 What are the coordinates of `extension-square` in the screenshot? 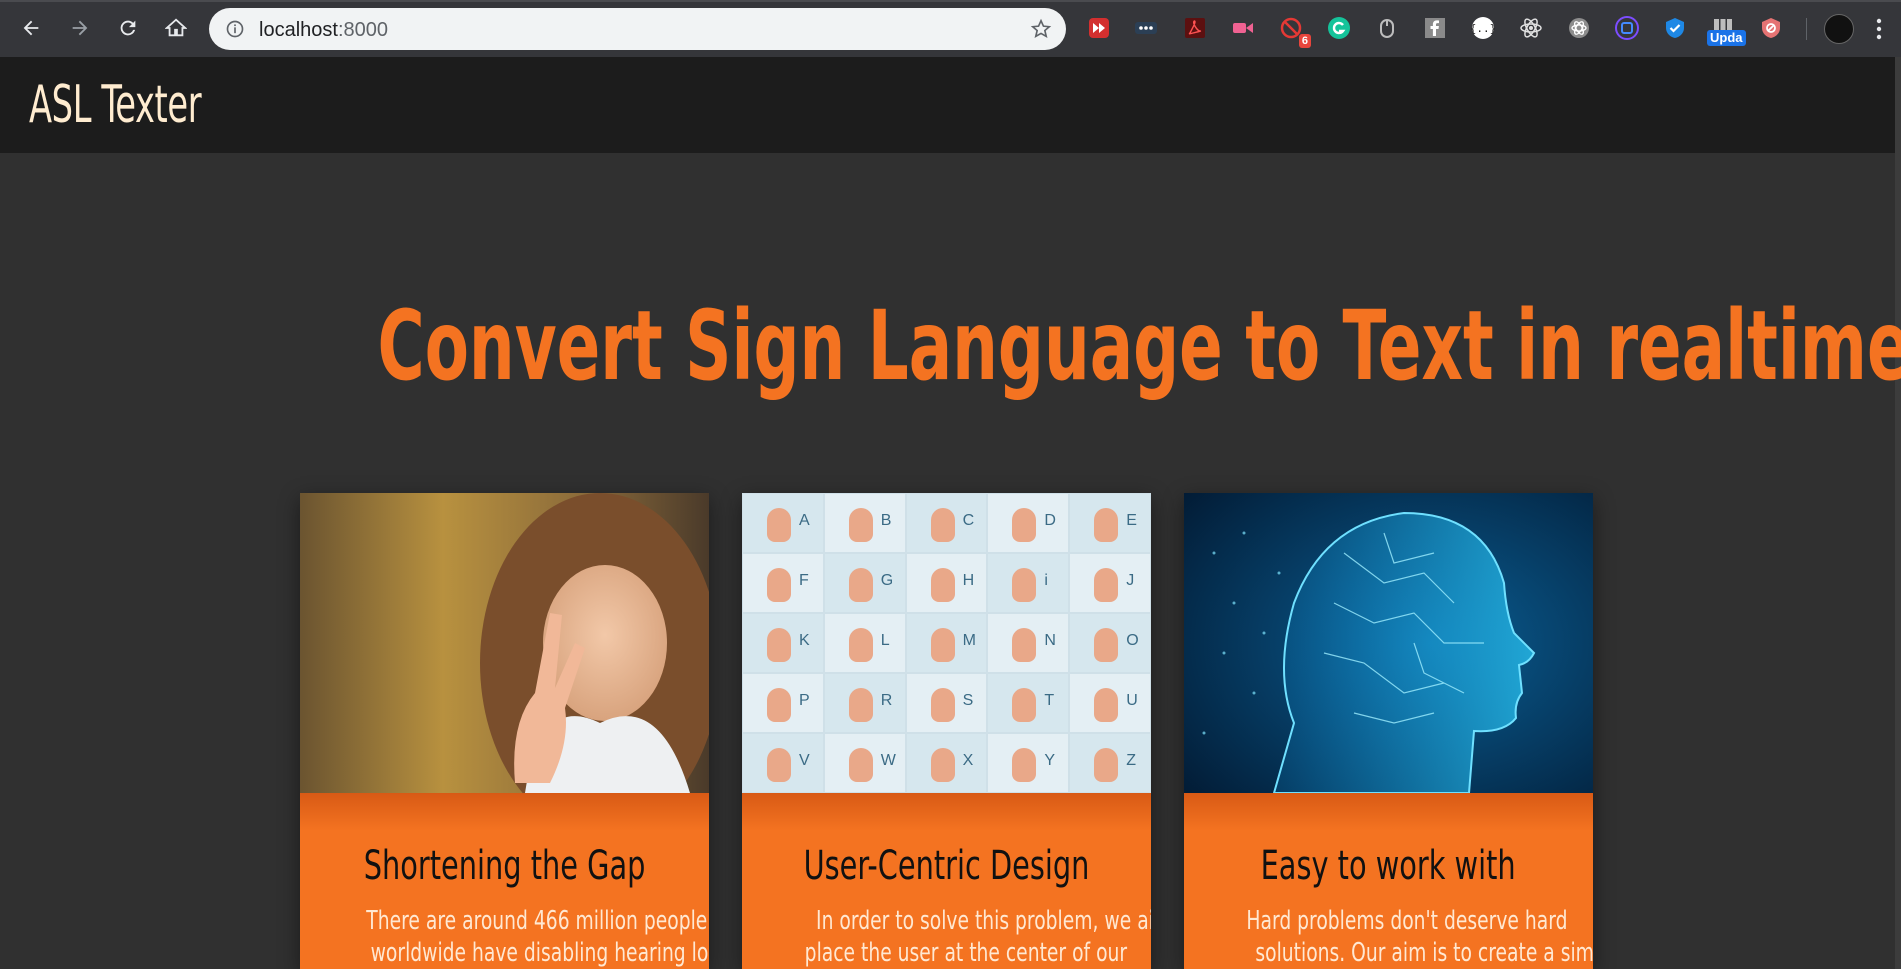 It's located at (1627, 28).